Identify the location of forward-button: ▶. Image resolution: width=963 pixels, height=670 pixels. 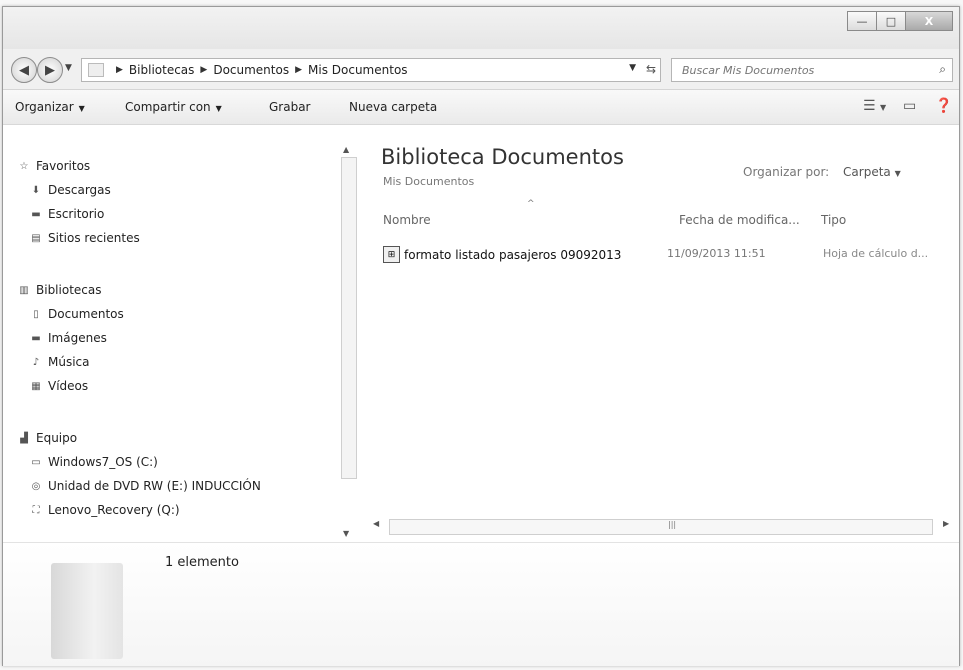
(50, 70).